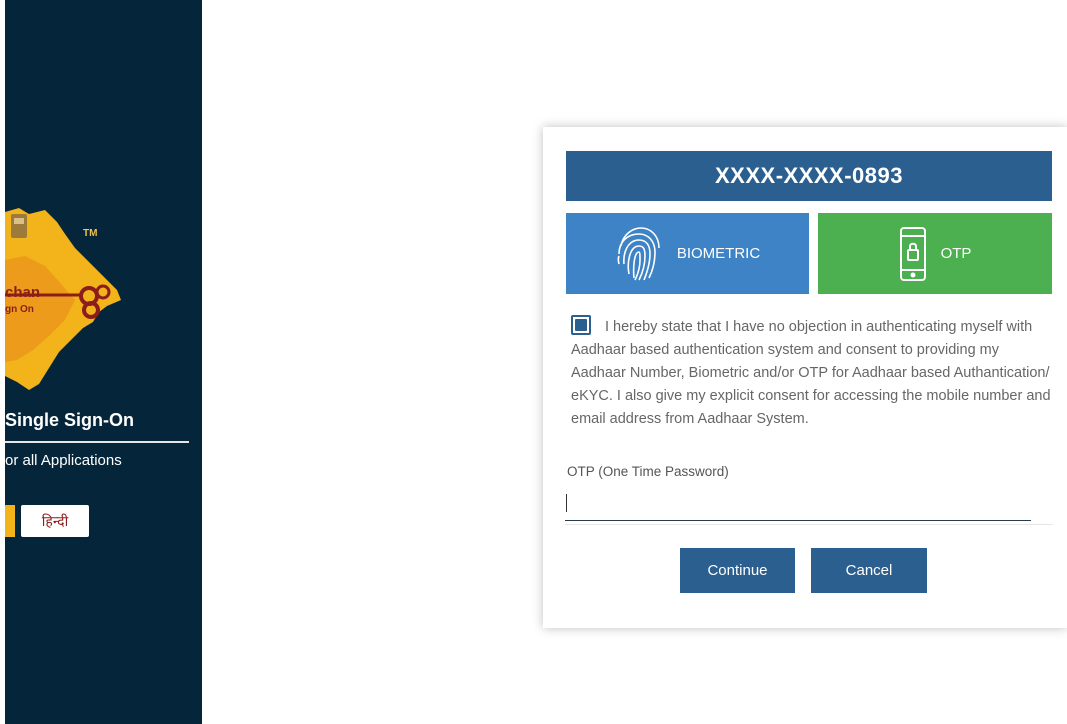 This screenshot has width=1067, height=724. What do you see at coordinates (63, 460) in the screenshot?
I see `sidebar-subtitle: or all Applications` at bounding box center [63, 460].